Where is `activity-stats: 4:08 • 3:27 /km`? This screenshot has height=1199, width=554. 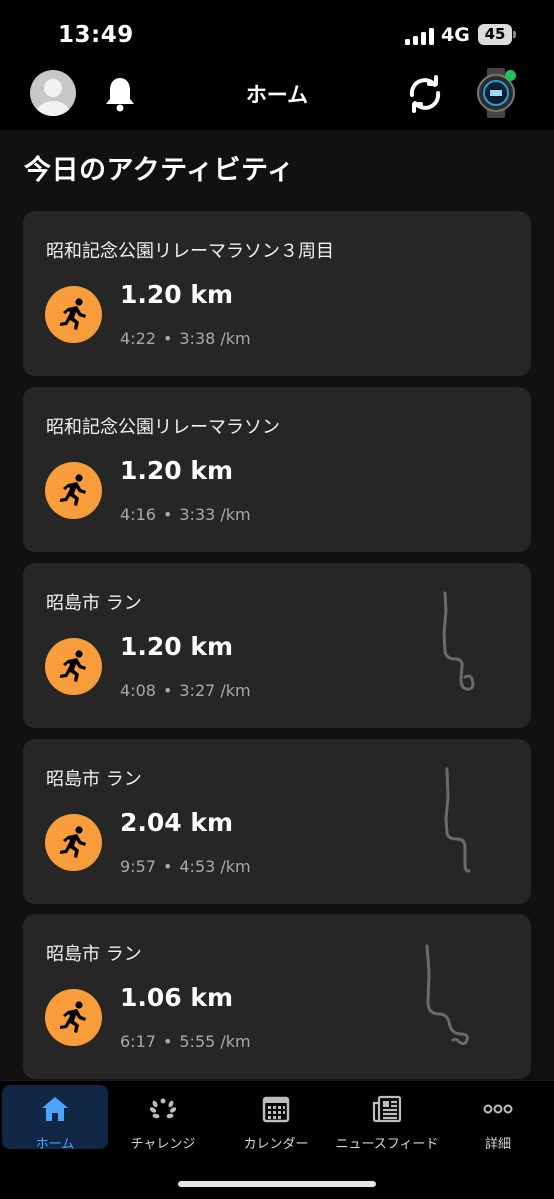 activity-stats: 4:08 • 3:27 /km is located at coordinates (185, 690).